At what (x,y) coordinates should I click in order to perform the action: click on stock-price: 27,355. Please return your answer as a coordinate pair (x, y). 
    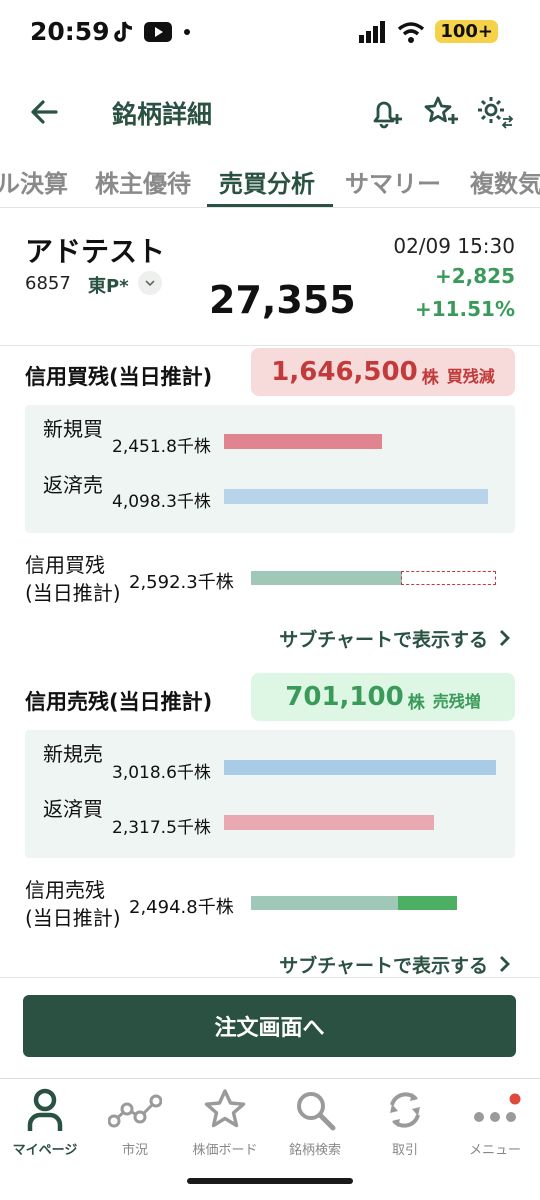
    Looking at the image, I should click on (282, 300).